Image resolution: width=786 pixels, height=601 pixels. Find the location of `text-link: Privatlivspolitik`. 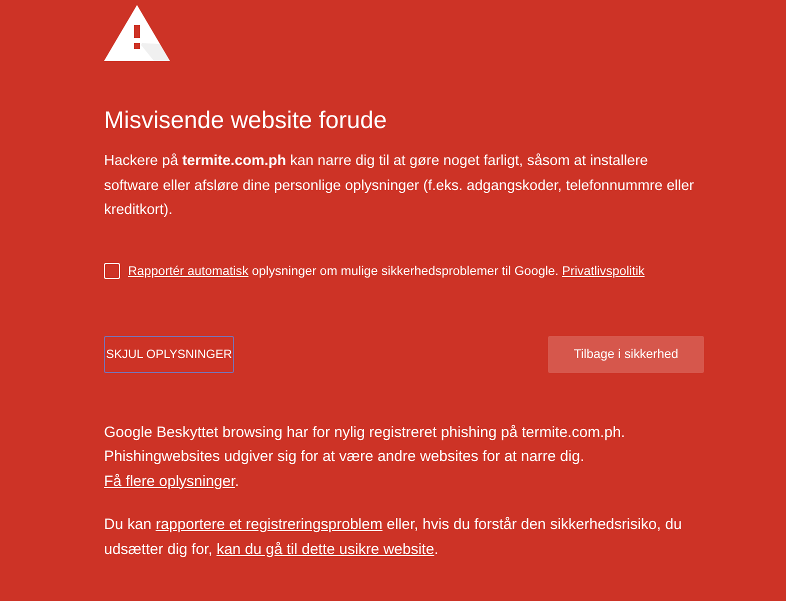

text-link: Privatlivspolitik is located at coordinates (603, 271).